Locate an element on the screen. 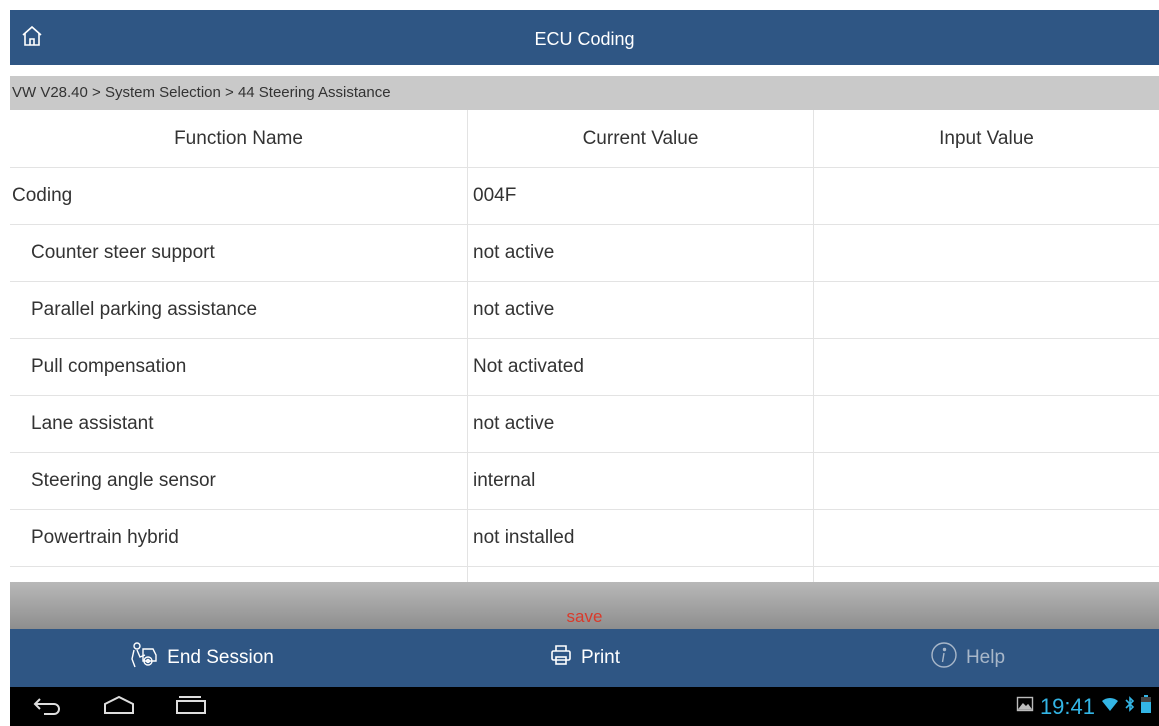  function-name-cell is located at coordinates (238, 574).